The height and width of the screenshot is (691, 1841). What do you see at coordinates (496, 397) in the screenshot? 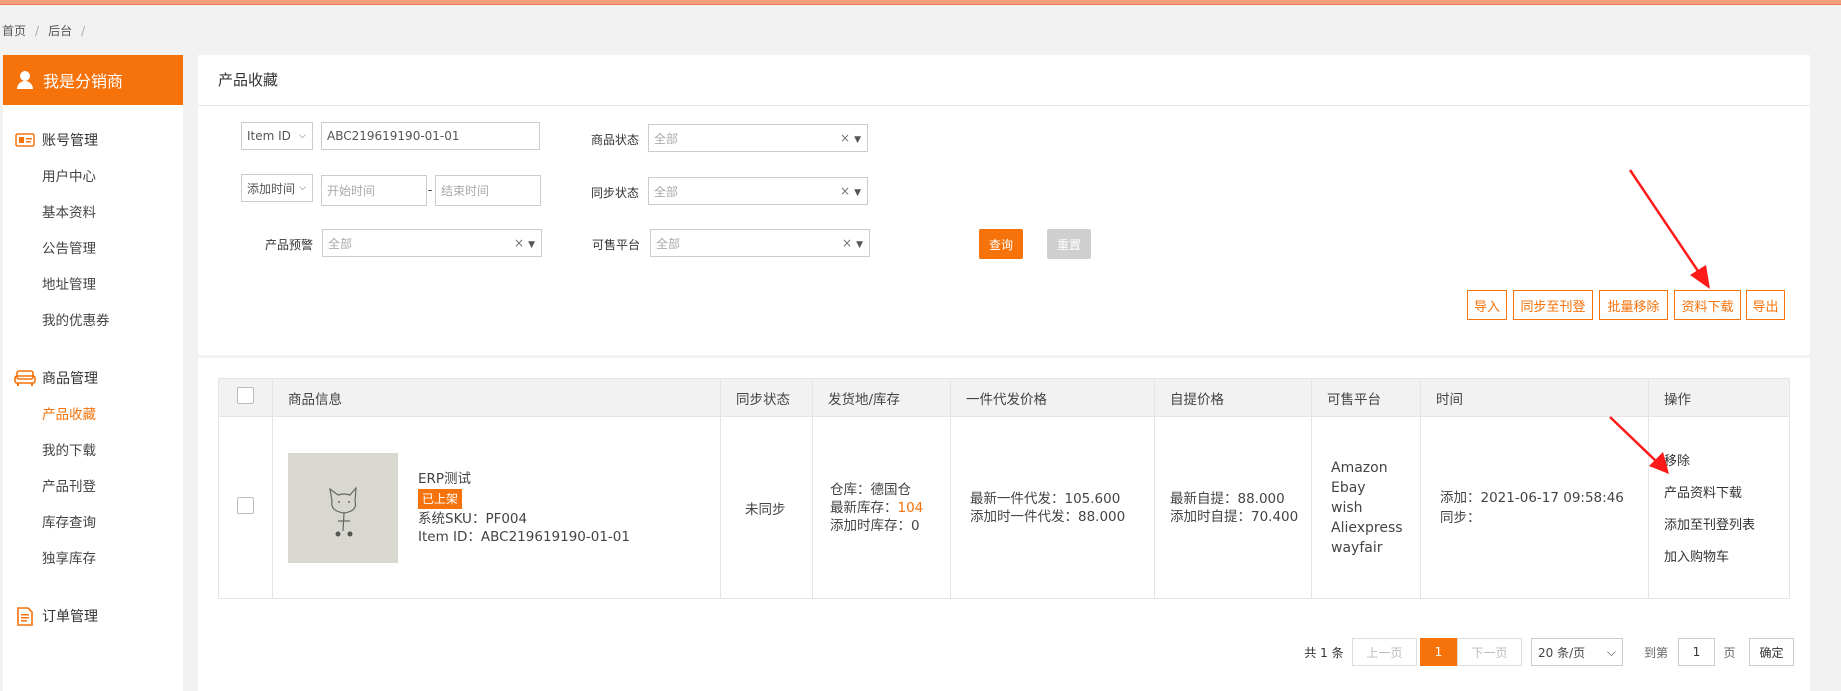
I see `col-product-info: 商品信息` at bounding box center [496, 397].